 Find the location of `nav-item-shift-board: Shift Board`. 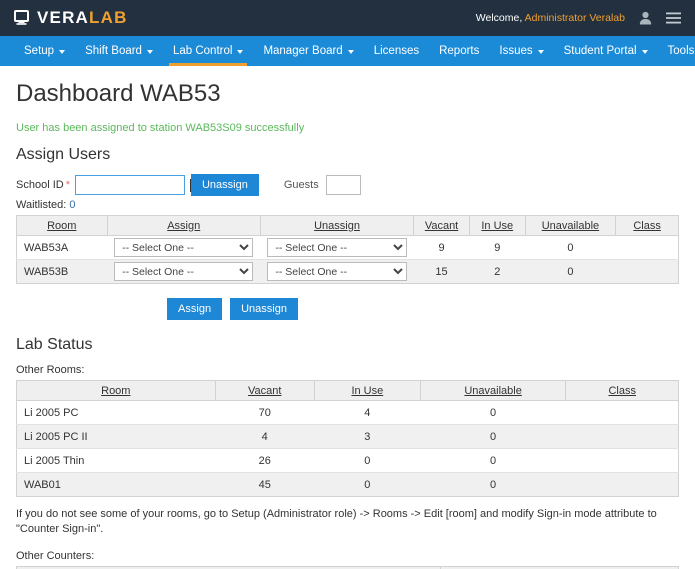

nav-item-shift-board: Shift Board is located at coordinates (119, 51).